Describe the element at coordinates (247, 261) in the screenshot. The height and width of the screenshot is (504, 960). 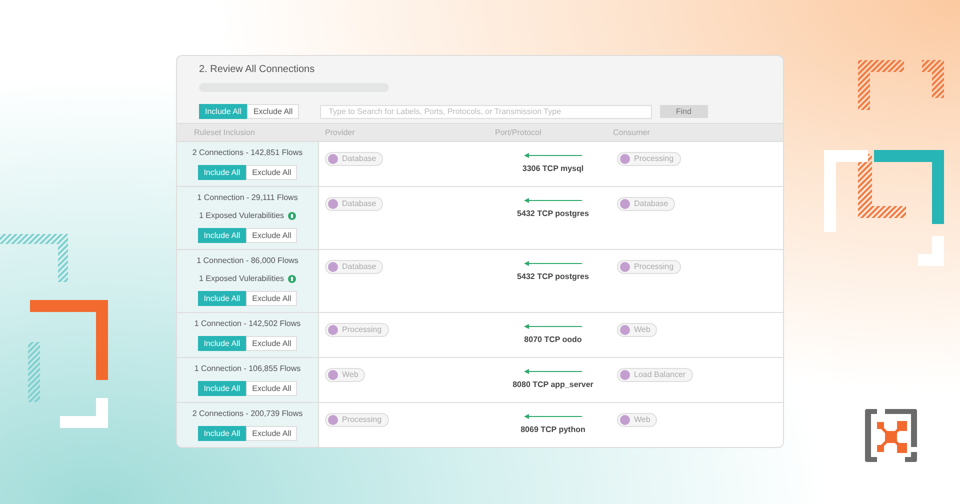
I see `connection-summary: 1 Connection - 86,000 Flows` at that location.